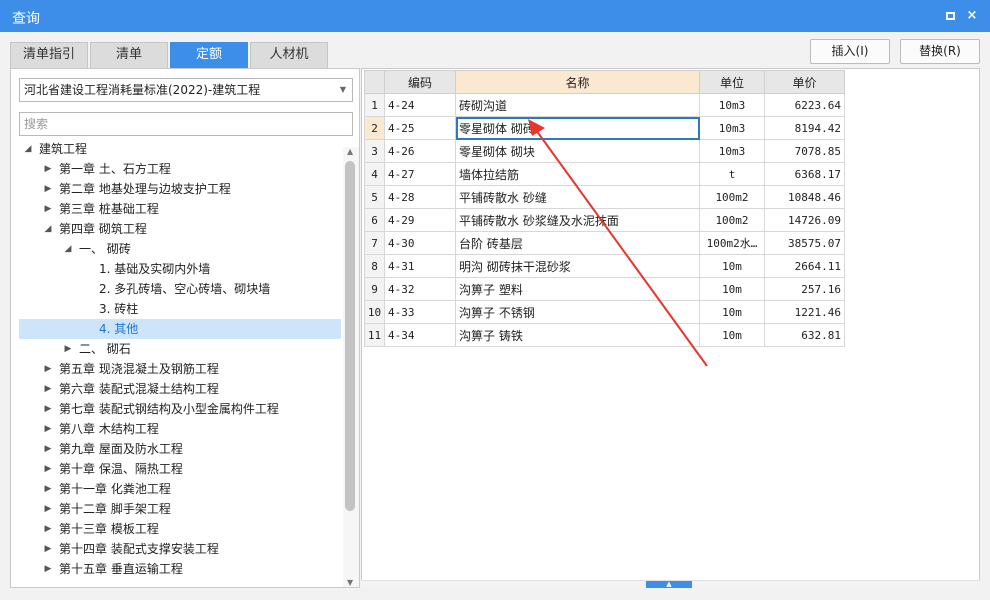 The image size is (990, 600). Describe the element at coordinates (374, 151) in the screenshot. I see `row-number: 3` at that location.